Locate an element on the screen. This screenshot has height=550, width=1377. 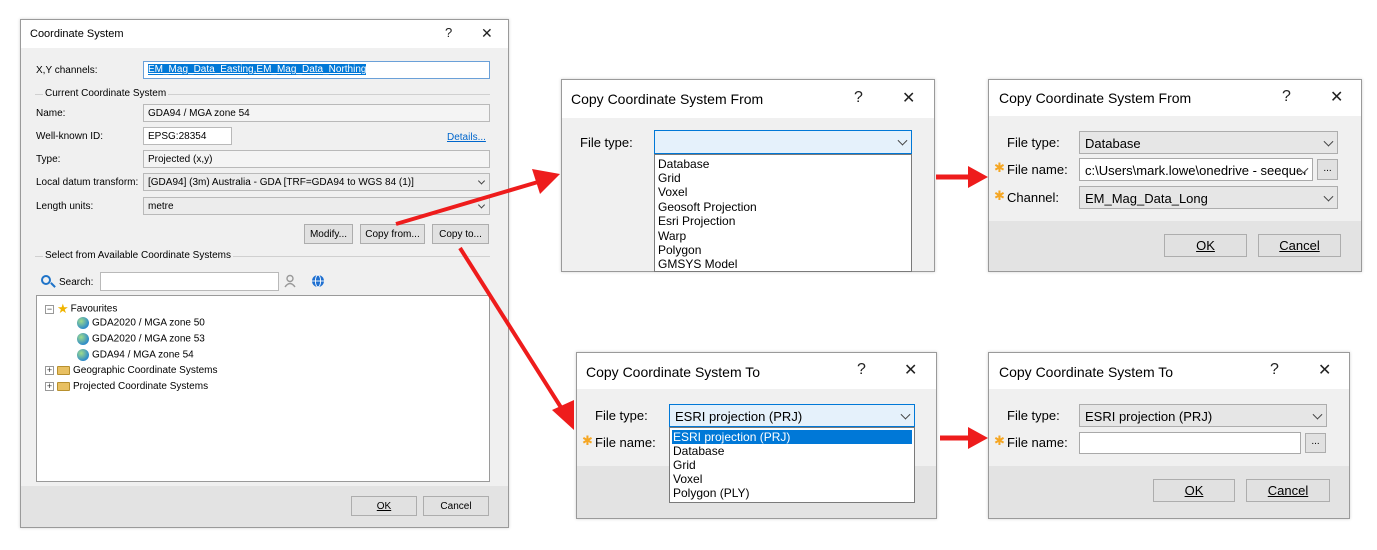
option-geosoft-projection: Geosoft Projection is located at coordinates (783, 207).